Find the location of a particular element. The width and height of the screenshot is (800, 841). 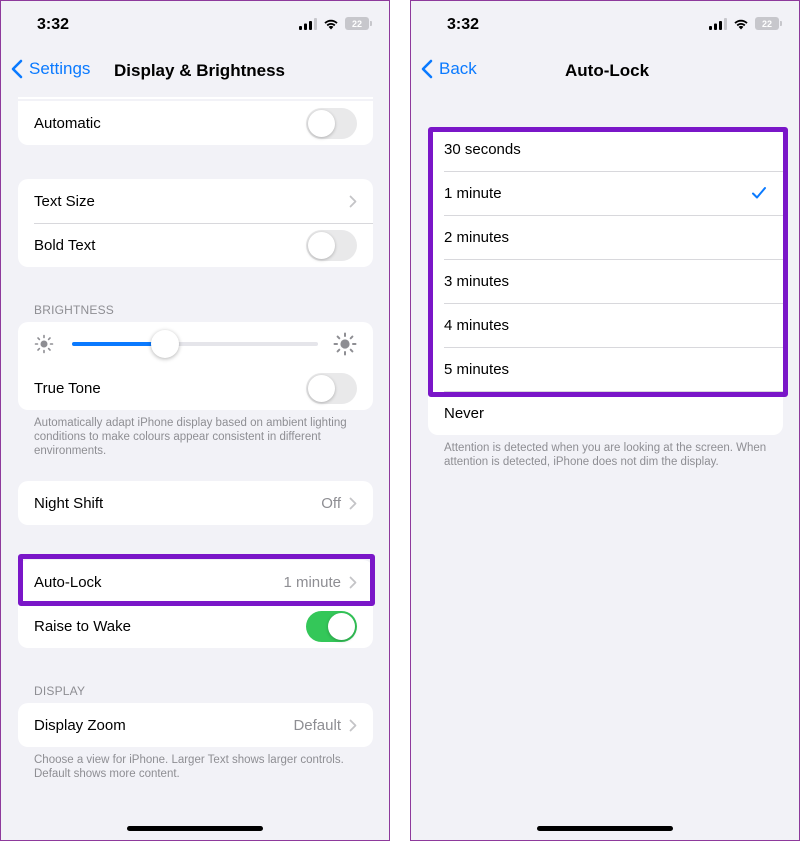

display-zoom-row: Display Zoom Default is located at coordinates (195, 725).